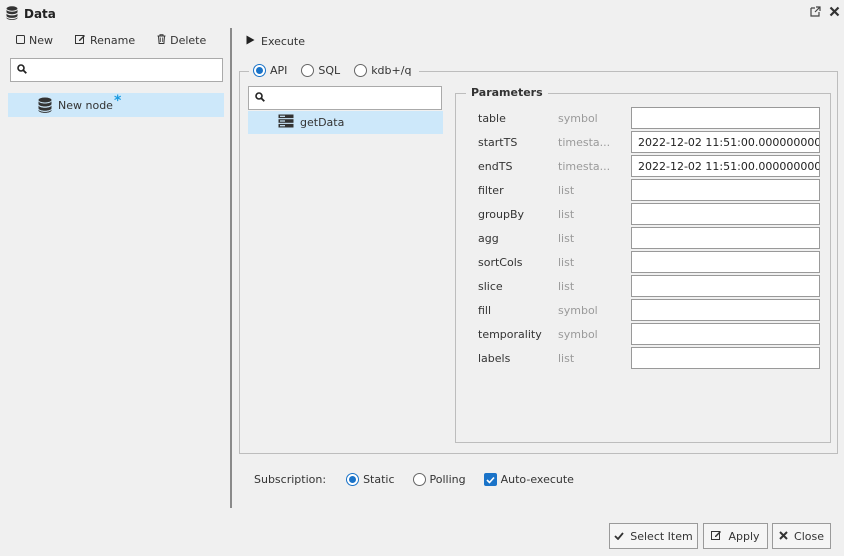  Describe the element at coordinates (41, 40) in the screenshot. I see `new-label: New` at that location.